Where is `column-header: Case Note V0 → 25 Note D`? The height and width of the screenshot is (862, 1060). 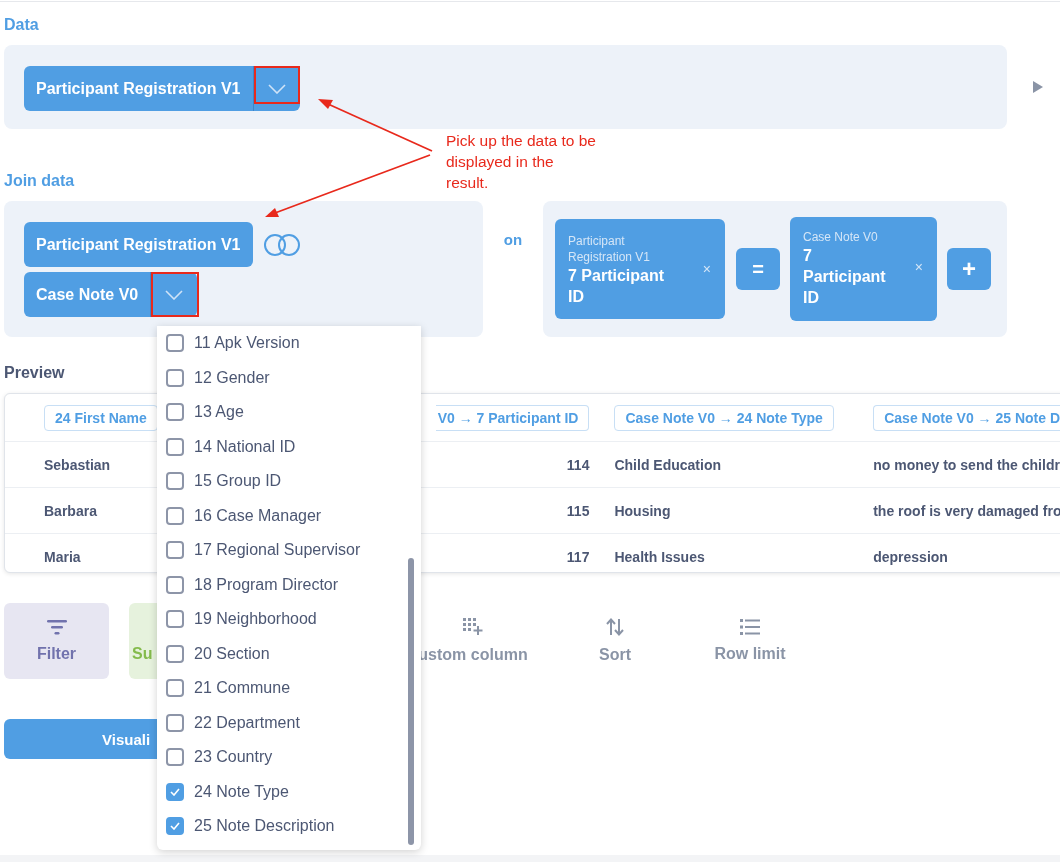
column-header: Case Note V0 → 25 Note D is located at coordinates (966, 417).